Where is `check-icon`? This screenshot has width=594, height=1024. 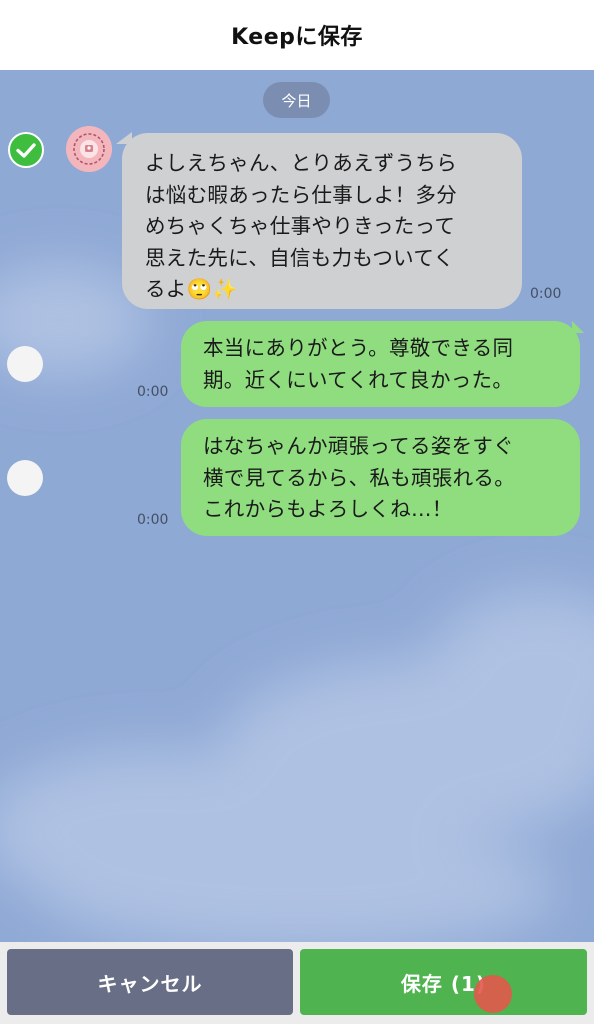
check-icon is located at coordinates (26, 150).